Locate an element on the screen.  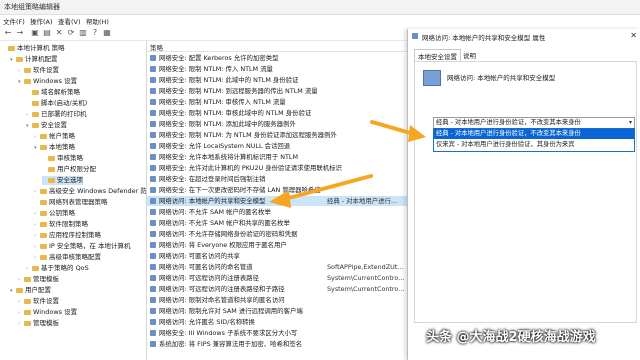
close-icon: ✕ is located at coordinates (633, 35).